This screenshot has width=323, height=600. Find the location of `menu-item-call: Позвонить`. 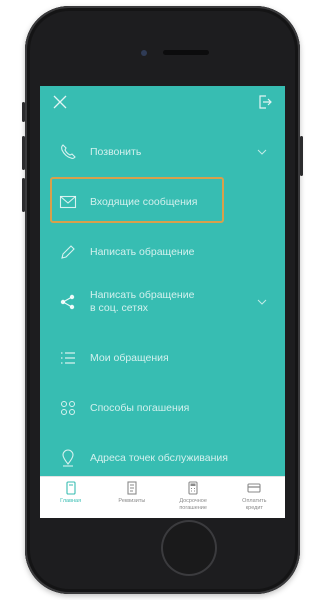

menu-item-call: Позвонить is located at coordinates (162, 152).